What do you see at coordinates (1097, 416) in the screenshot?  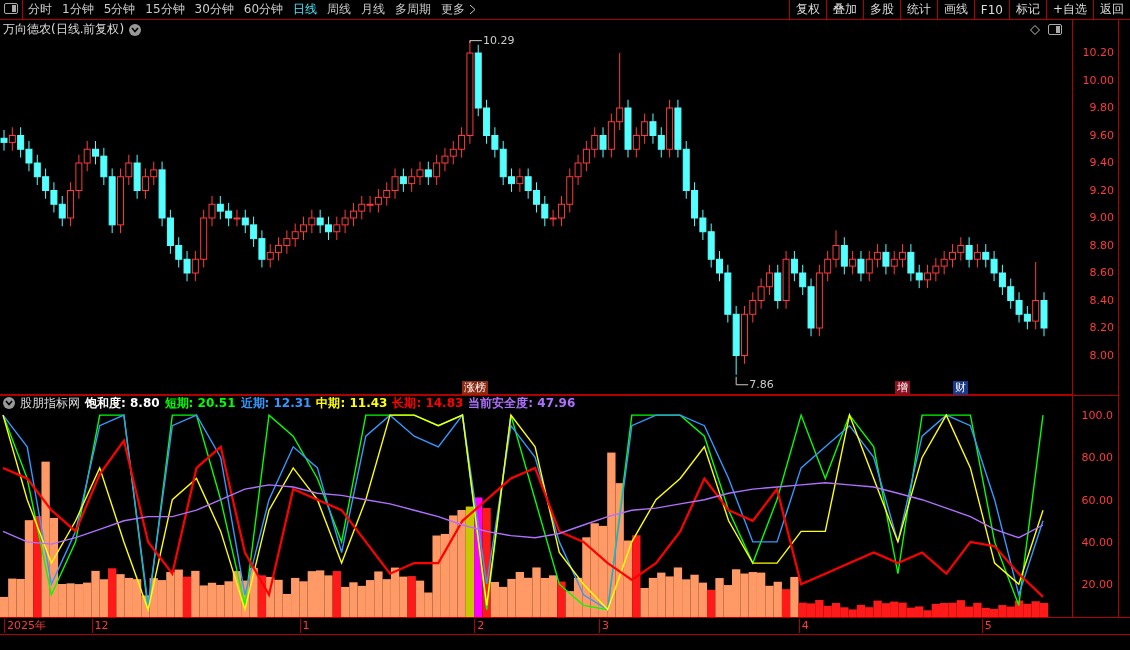 I see `indicator-axis-label: 100.0` at bounding box center [1097, 416].